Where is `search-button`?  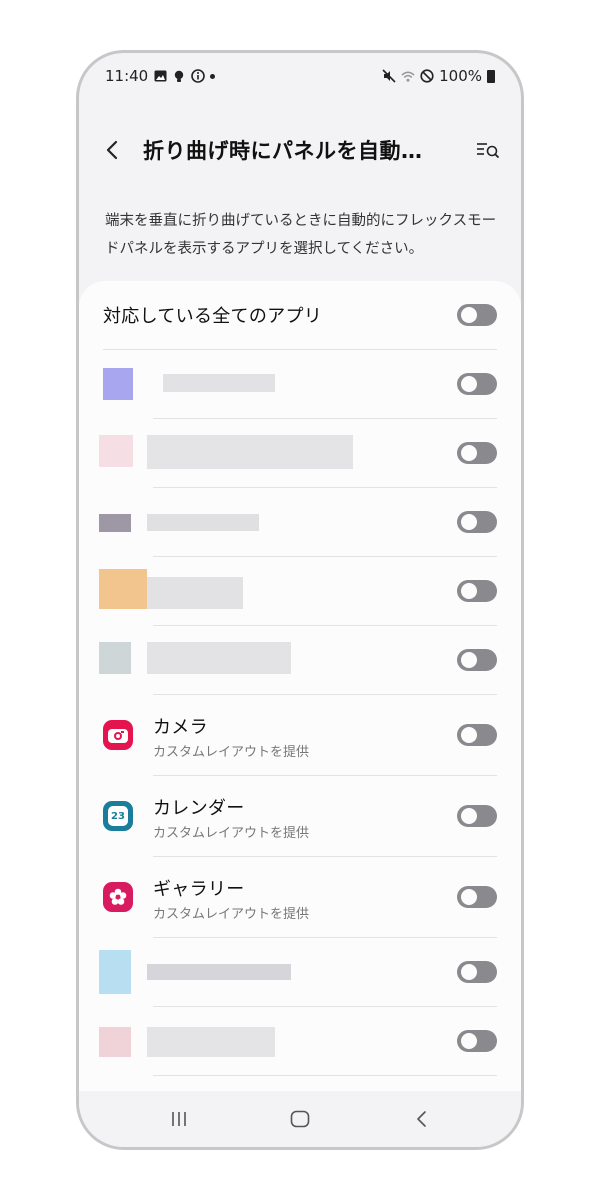
search-button is located at coordinates (488, 150).